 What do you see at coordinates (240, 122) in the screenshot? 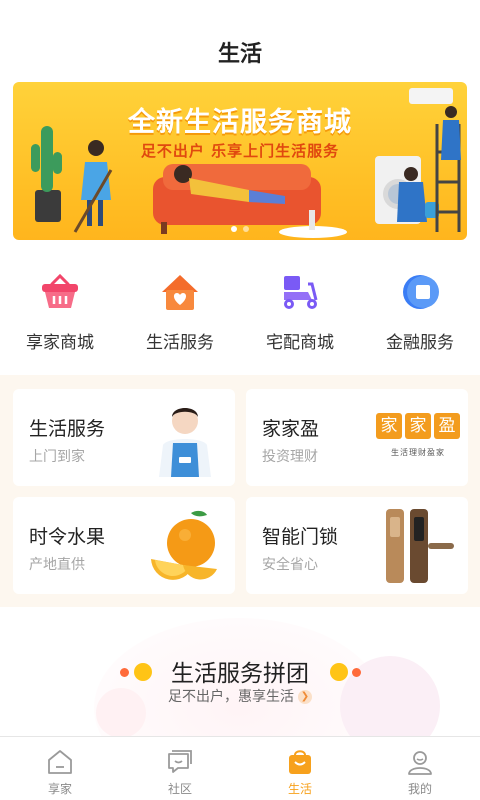
I see `banner-title: 全新生活服务商城` at bounding box center [240, 122].